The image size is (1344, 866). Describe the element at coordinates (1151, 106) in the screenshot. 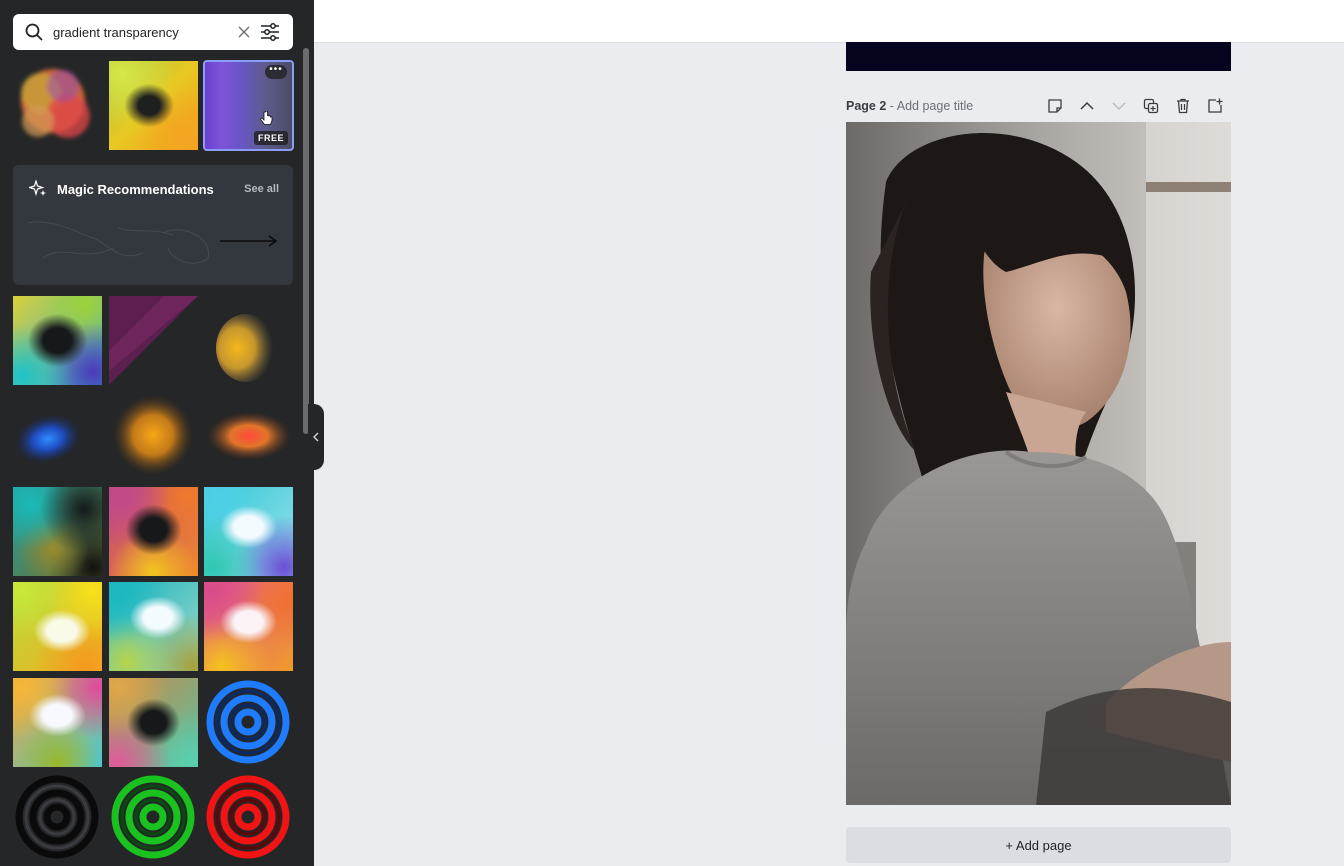

I see `duplicate-page-icon` at that location.